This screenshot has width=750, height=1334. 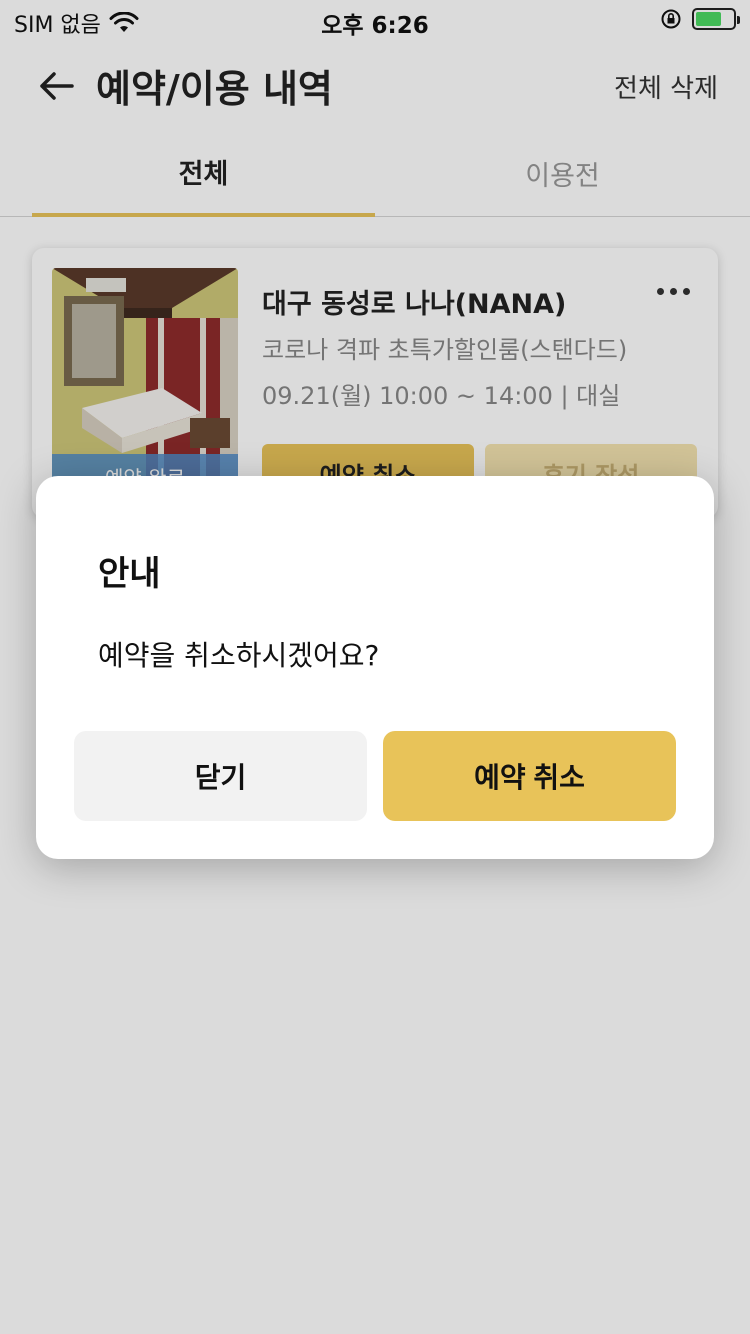 I want to click on close-button: 닫기, so click(x=220, y=776).